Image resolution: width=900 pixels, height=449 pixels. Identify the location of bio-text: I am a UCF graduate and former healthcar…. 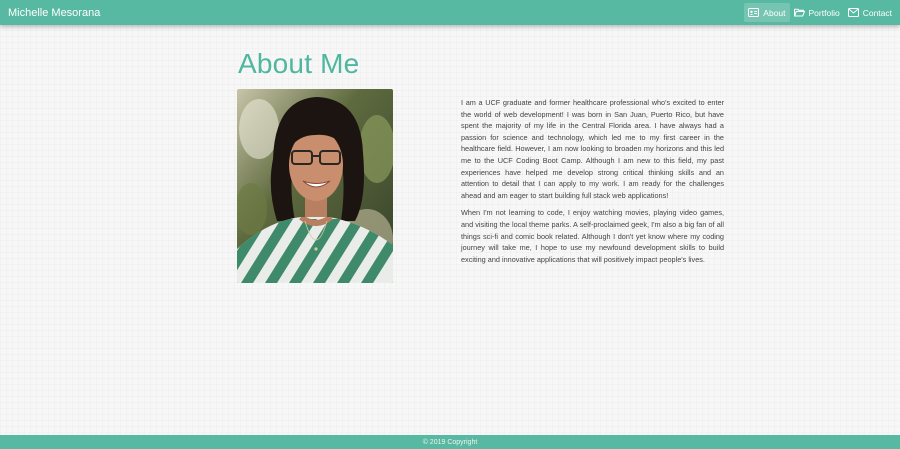
(592, 184).